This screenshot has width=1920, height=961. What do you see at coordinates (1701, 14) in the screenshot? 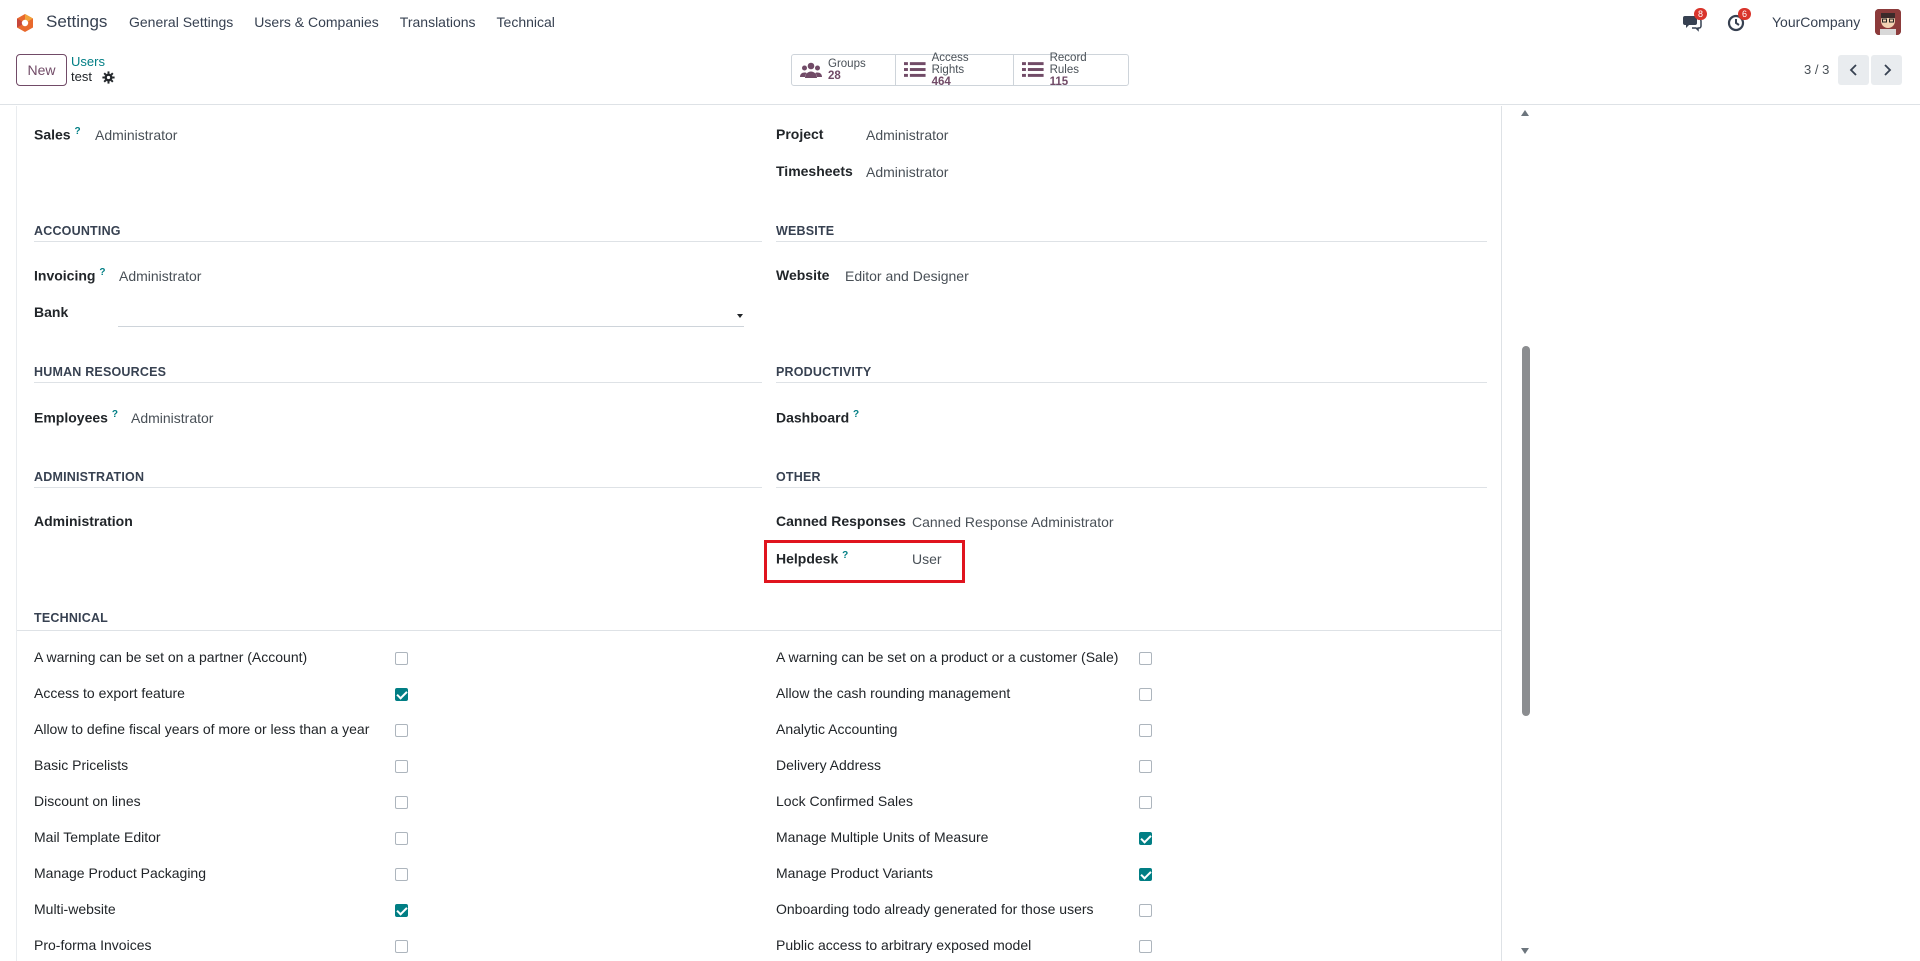
I see `messages-badge: 8` at bounding box center [1701, 14].